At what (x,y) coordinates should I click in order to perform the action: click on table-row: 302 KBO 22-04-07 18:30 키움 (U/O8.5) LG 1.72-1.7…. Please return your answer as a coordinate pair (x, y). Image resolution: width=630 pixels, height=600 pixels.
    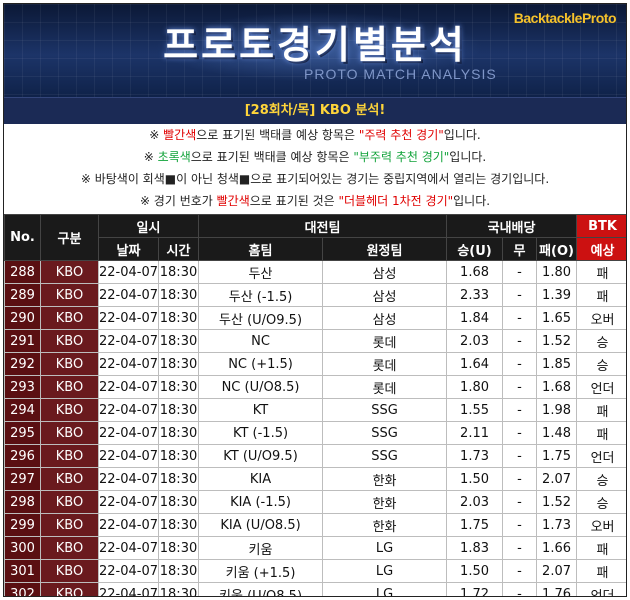
    Looking at the image, I should click on (315, 589).